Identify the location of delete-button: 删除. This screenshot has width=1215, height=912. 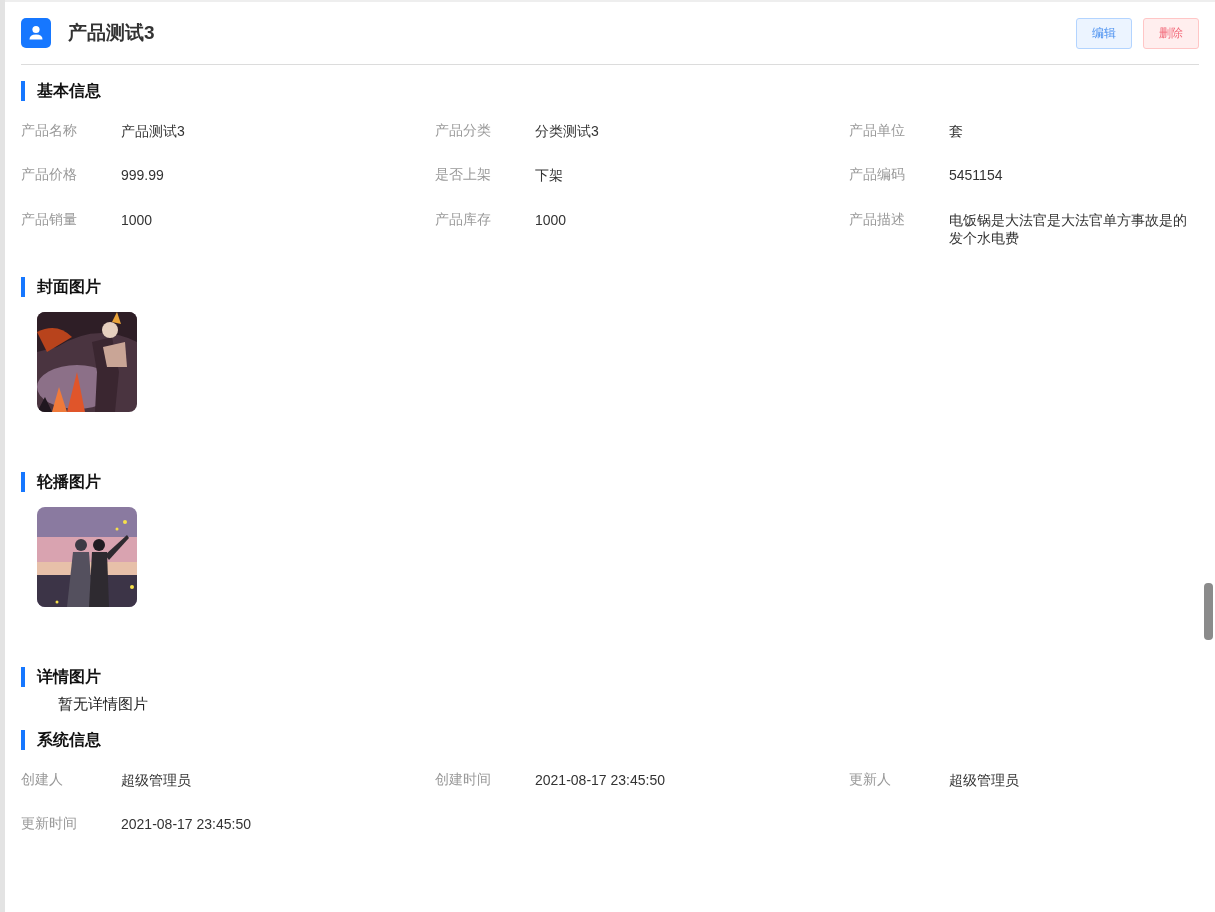
(1171, 33).